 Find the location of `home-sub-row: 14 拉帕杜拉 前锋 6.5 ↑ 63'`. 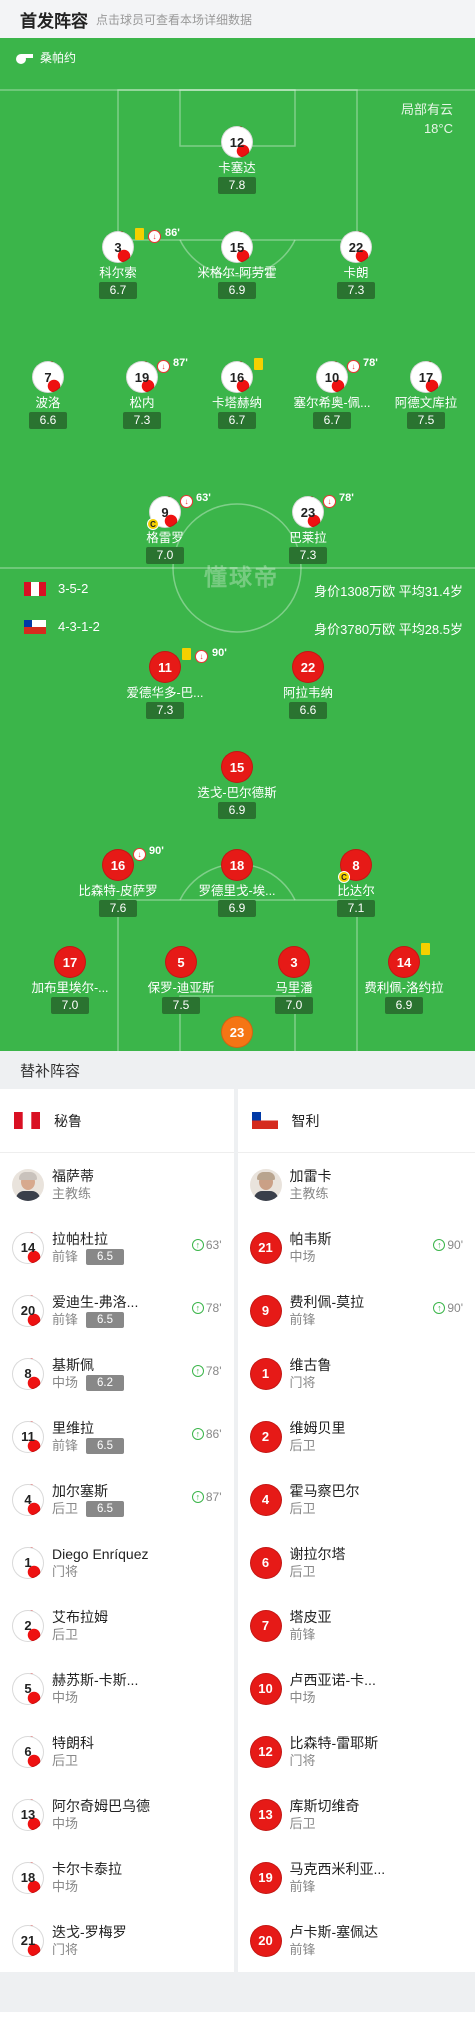

home-sub-row: 14 拉帕杜拉 前锋 6.5 ↑ 63' is located at coordinates (117, 1247).